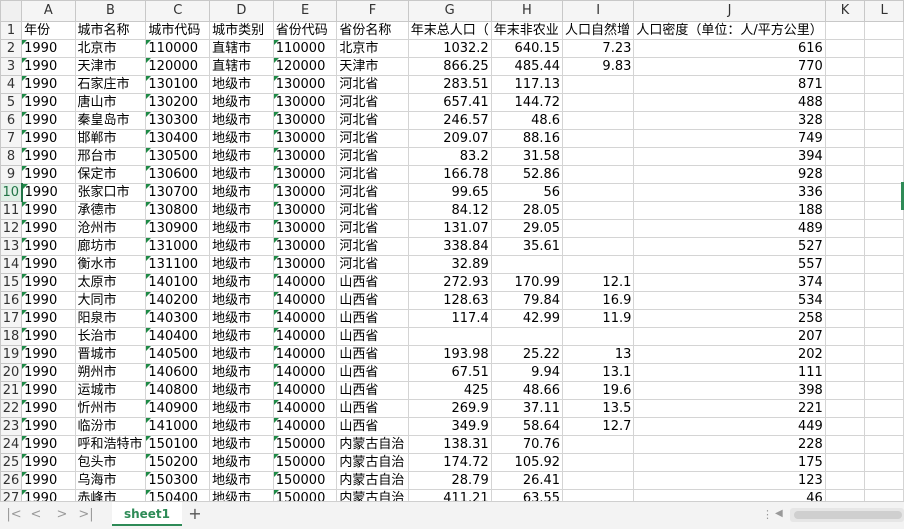 Image resolution: width=904 pixels, height=529 pixels. Describe the element at coordinates (845, 318) in the screenshot. I see `cell-k17` at that location.